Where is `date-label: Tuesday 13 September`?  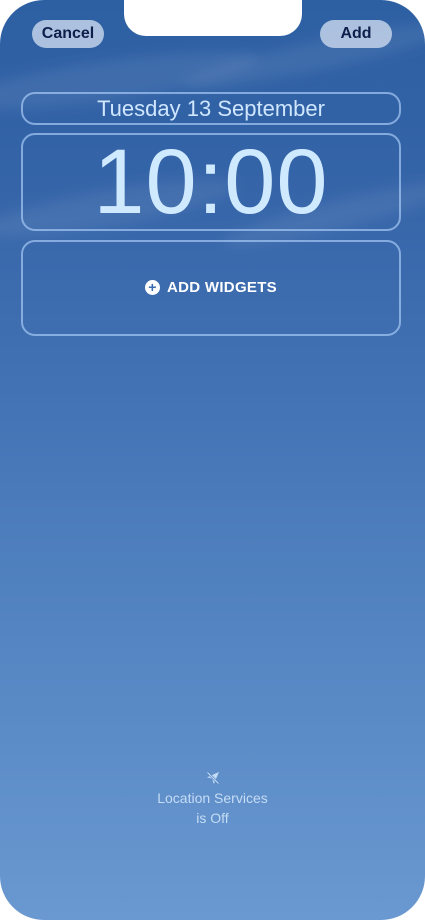
date-label: Tuesday 13 September is located at coordinates (211, 108).